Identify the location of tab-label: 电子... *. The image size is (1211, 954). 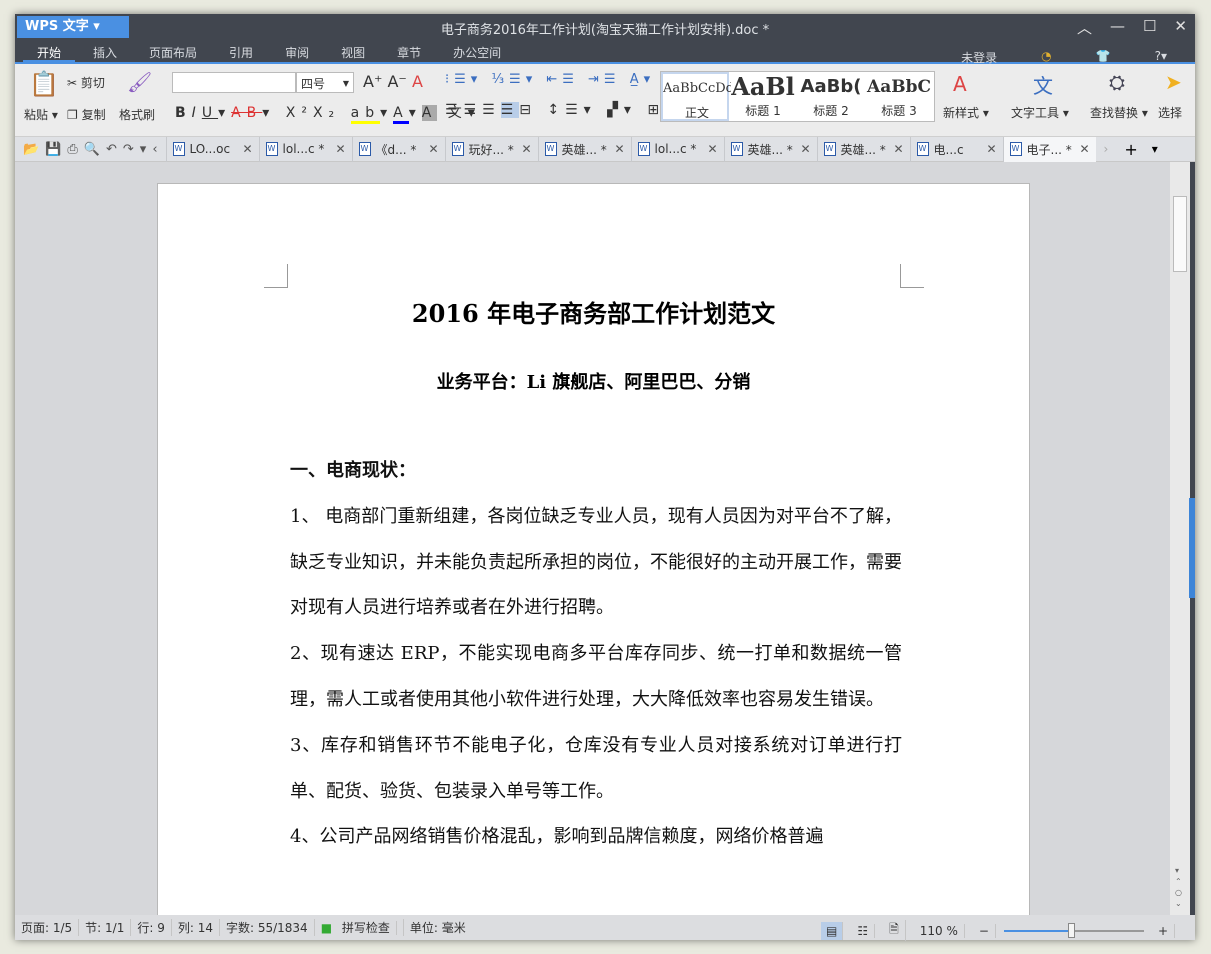
(1049, 149).